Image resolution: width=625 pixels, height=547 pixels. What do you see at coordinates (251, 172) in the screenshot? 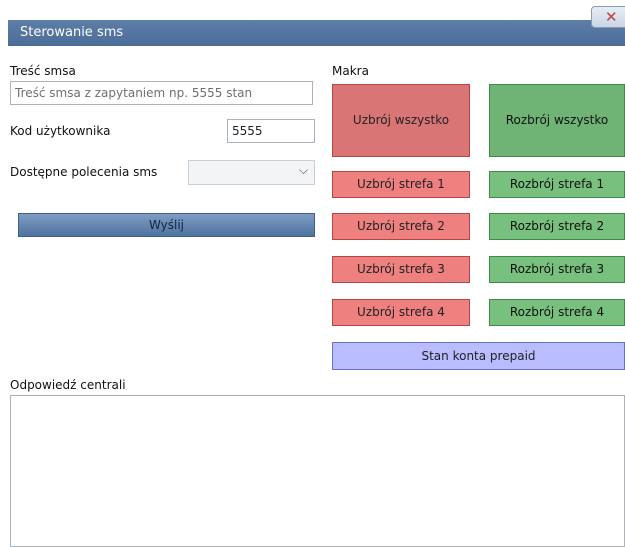
I see `commands-dropdown: ⌵` at bounding box center [251, 172].